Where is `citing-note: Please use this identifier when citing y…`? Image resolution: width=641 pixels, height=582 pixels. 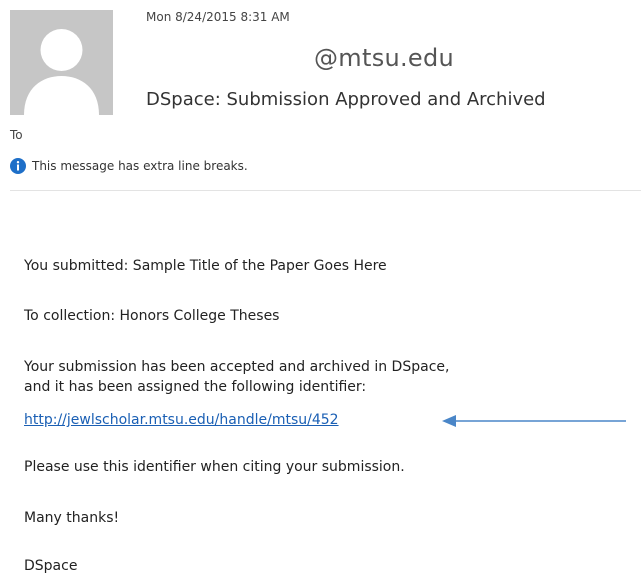 citing-note: Please use this identifier when citing y… is located at coordinates (214, 467).